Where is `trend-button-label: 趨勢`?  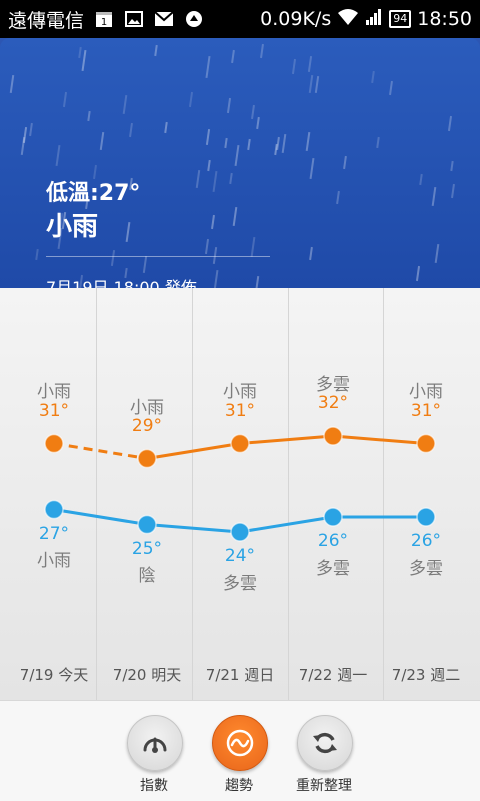
trend-button-label: 趨勢 is located at coordinates (239, 786).